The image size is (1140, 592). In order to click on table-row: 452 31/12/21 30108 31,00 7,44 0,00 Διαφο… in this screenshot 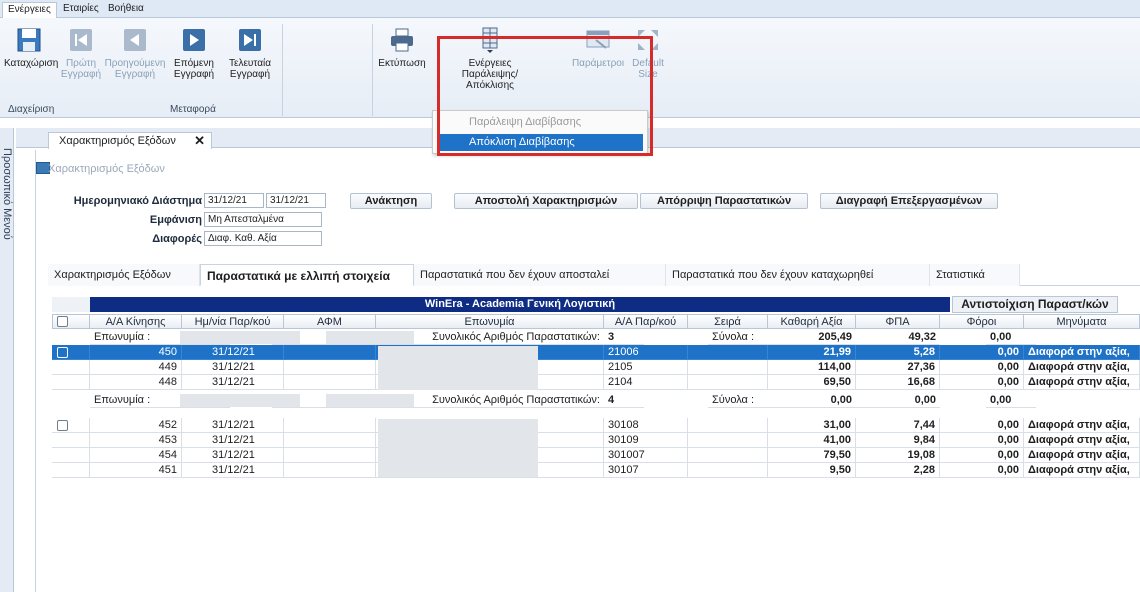, I will do `click(596, 425)`.